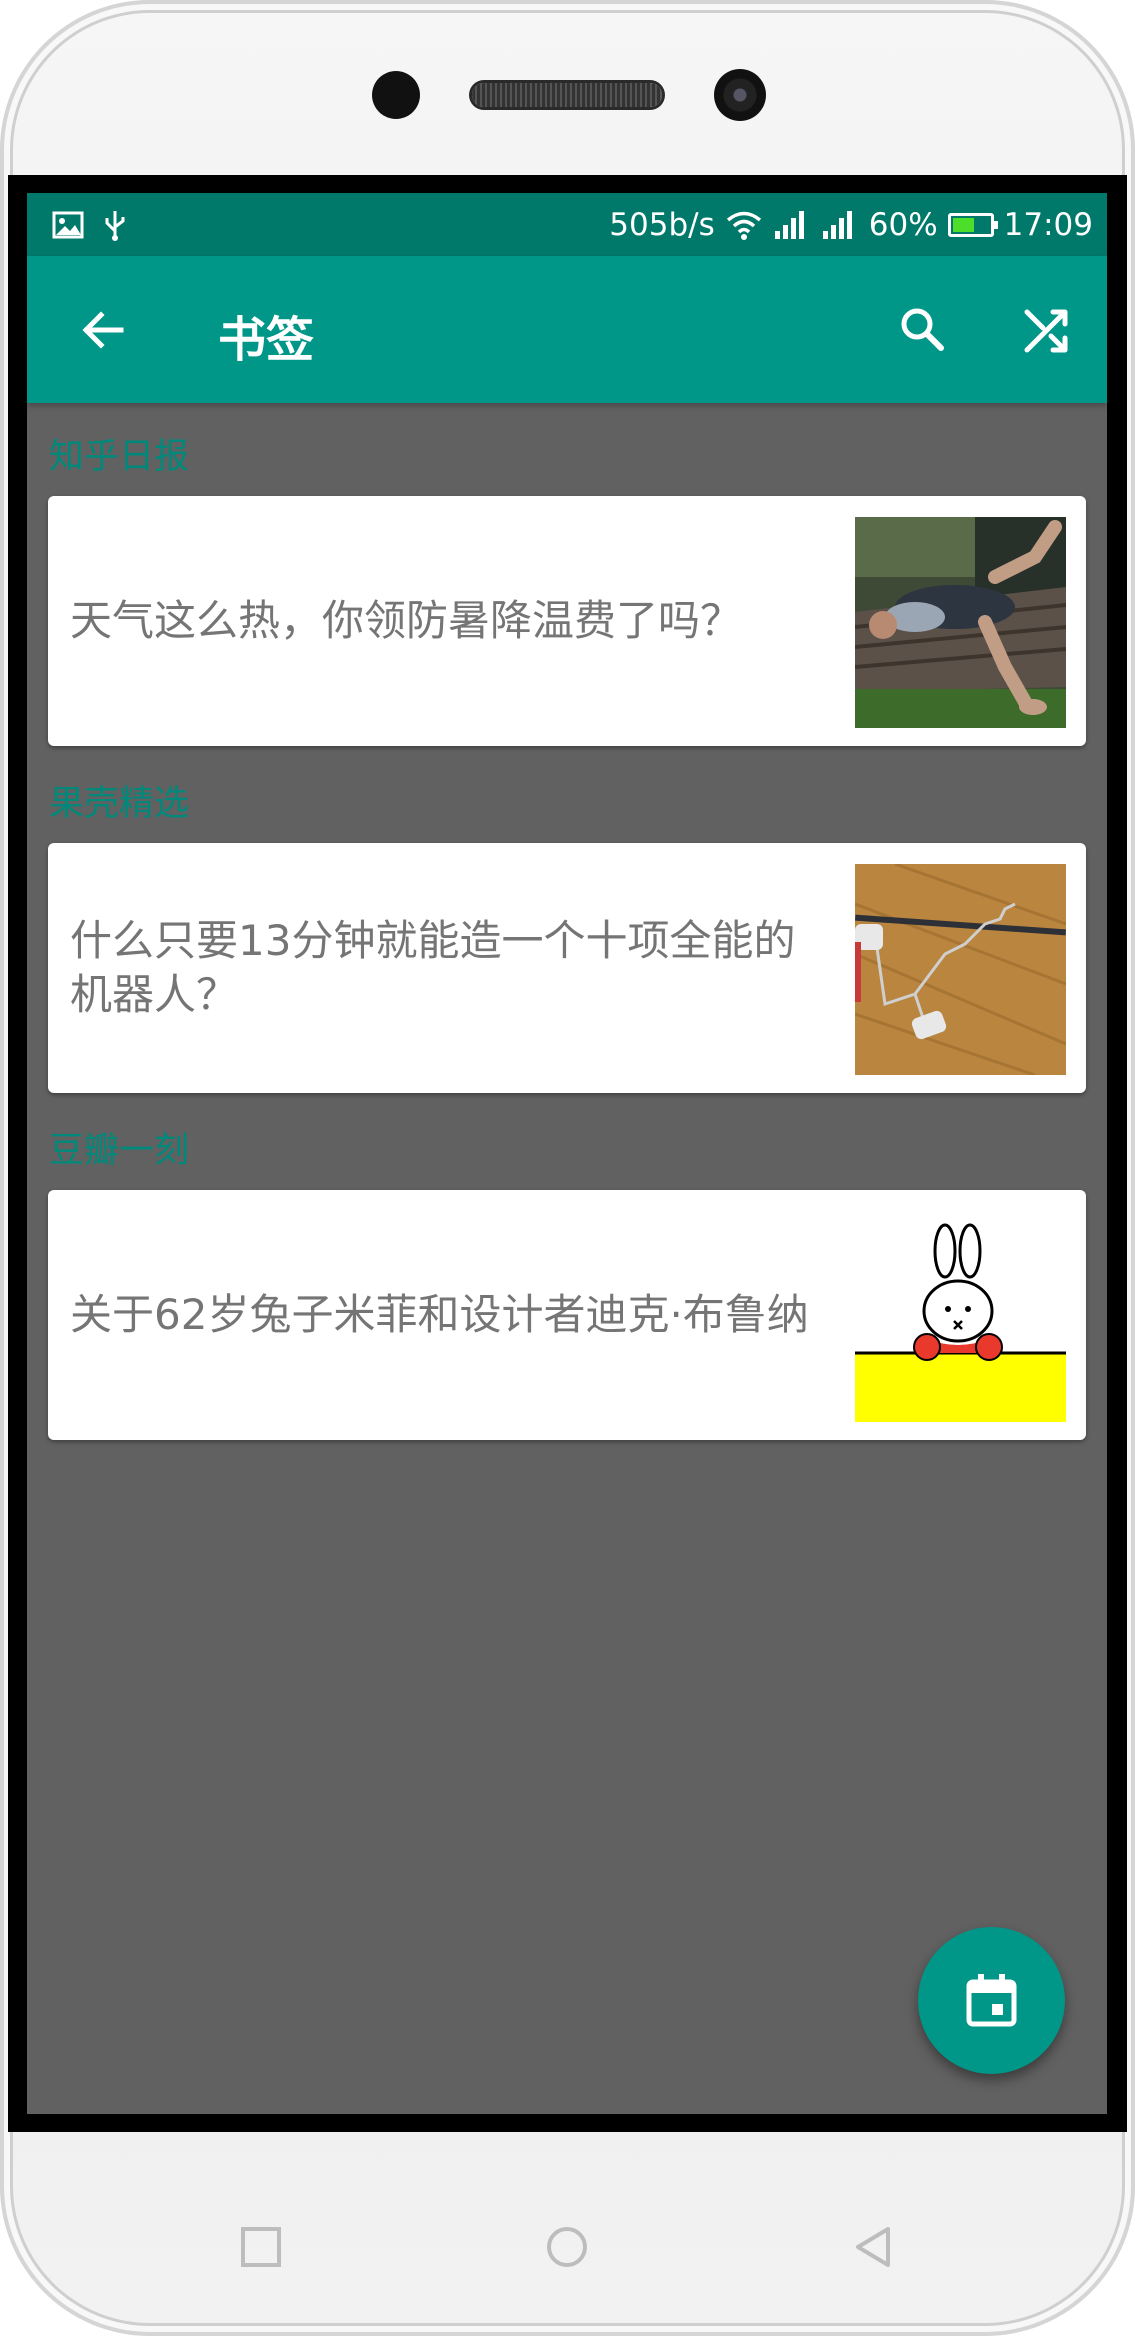 Image resolution: width=1135 pixels, height=2336 pixels. What do you see at coordinates (68, 225) in the screenshot?
I see `image-icon` at bounding box center [68, 225].